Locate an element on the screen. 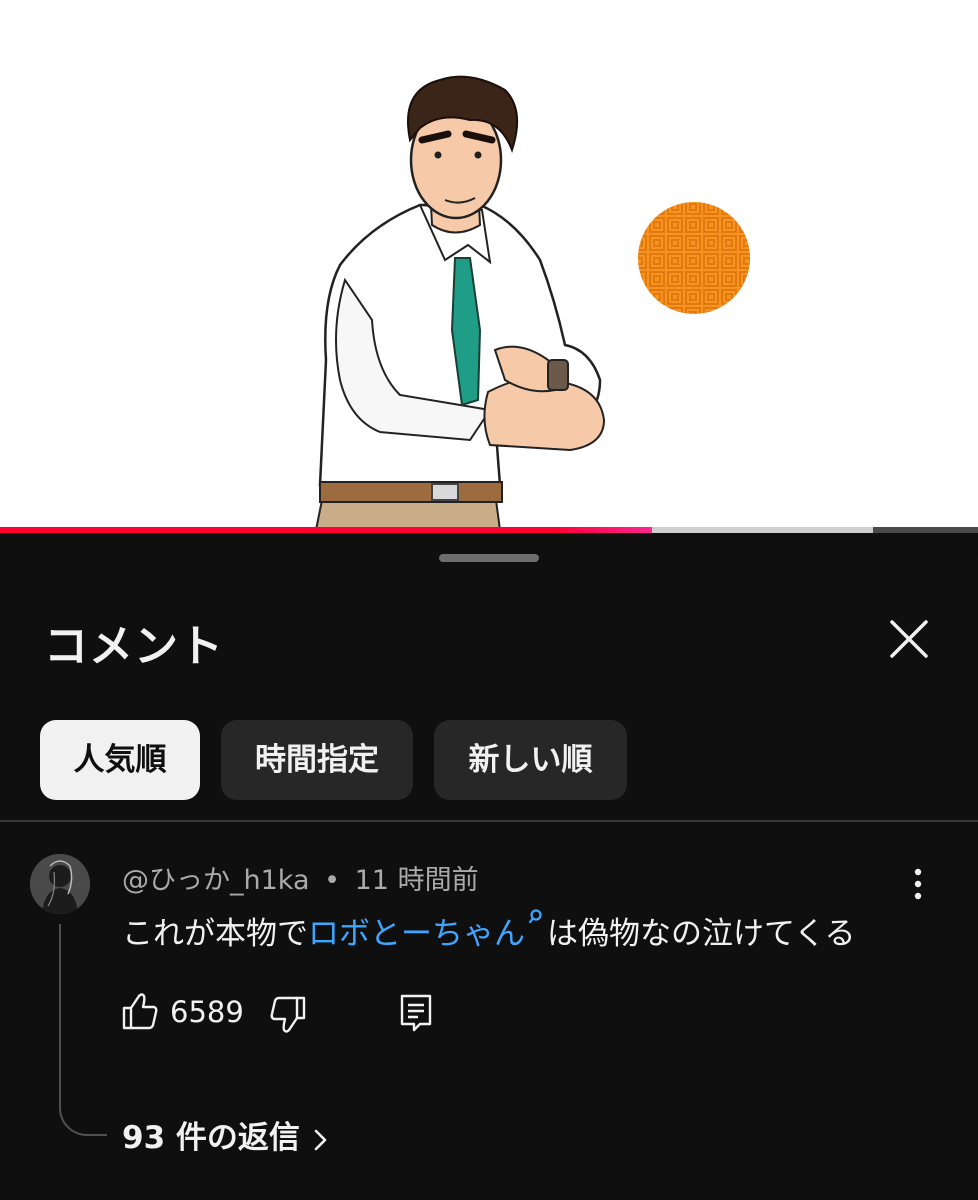  avatar is located at coordinates (60, 884).